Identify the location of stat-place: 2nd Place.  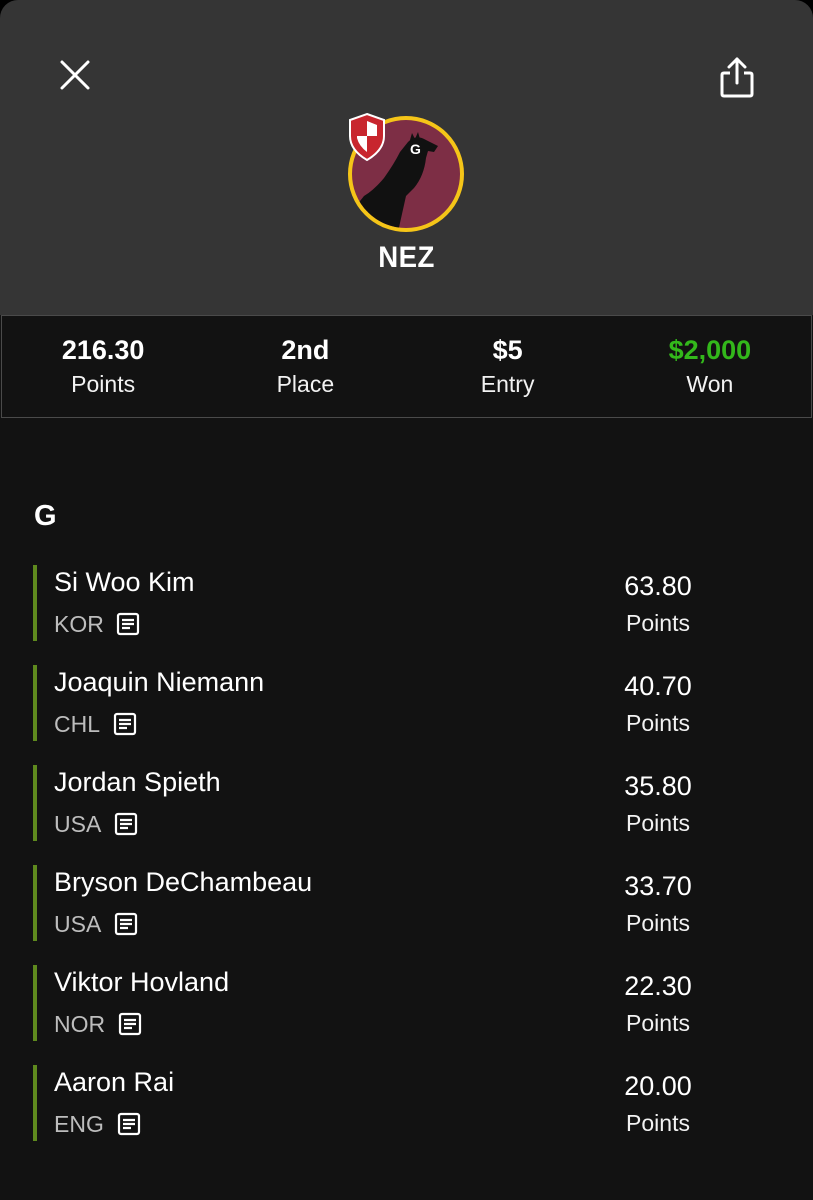
(305, 366).